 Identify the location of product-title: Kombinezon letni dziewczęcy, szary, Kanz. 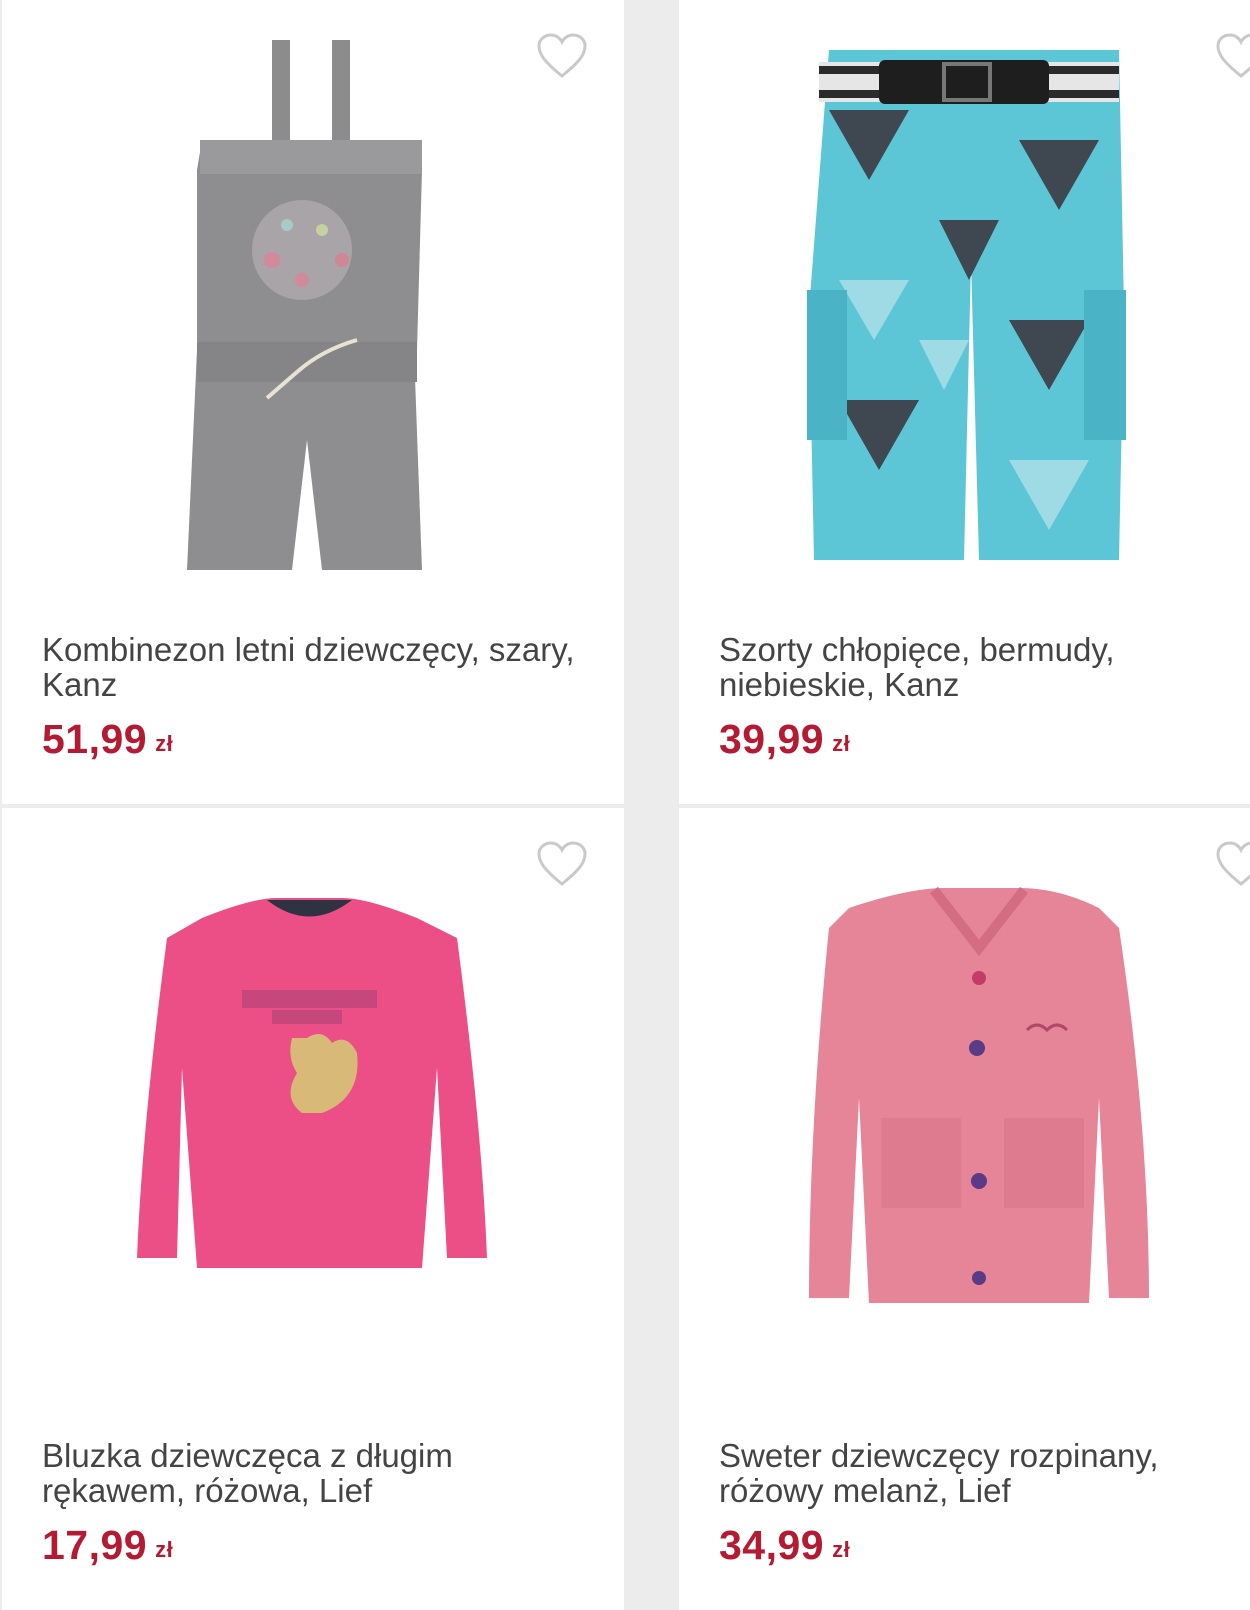
(312, 667).